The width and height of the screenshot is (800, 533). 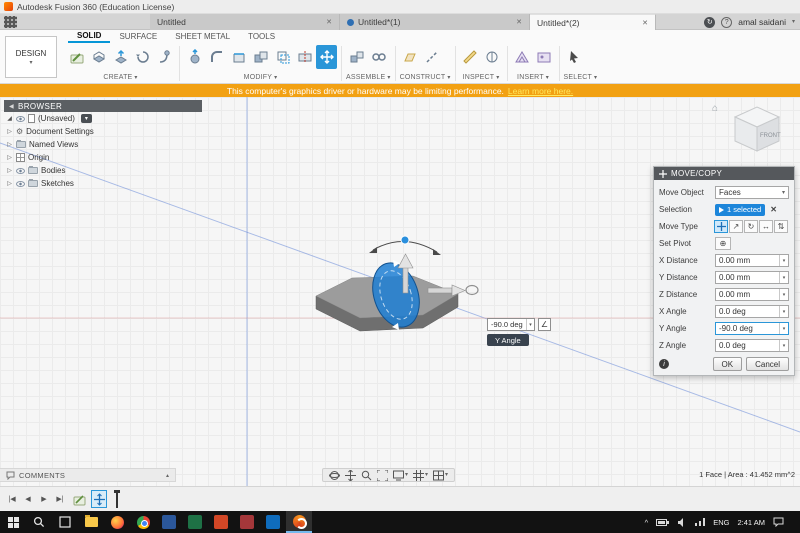 What do you see at coordinates (103, 183) in the screenshot?
I see `browser-item-sketches: ▷ Sketches` at bounding box center [103, 183].